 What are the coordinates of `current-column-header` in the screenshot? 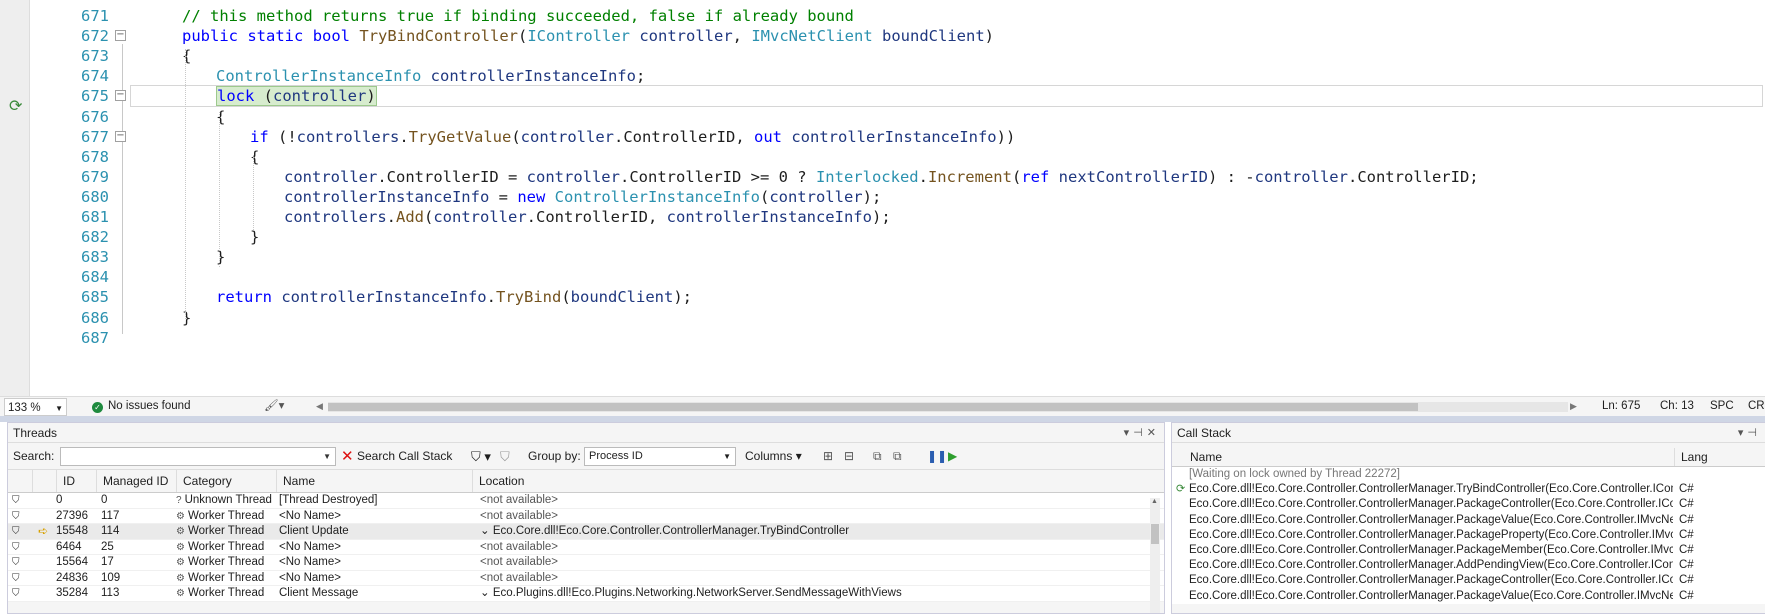 It's located at (44, 481).